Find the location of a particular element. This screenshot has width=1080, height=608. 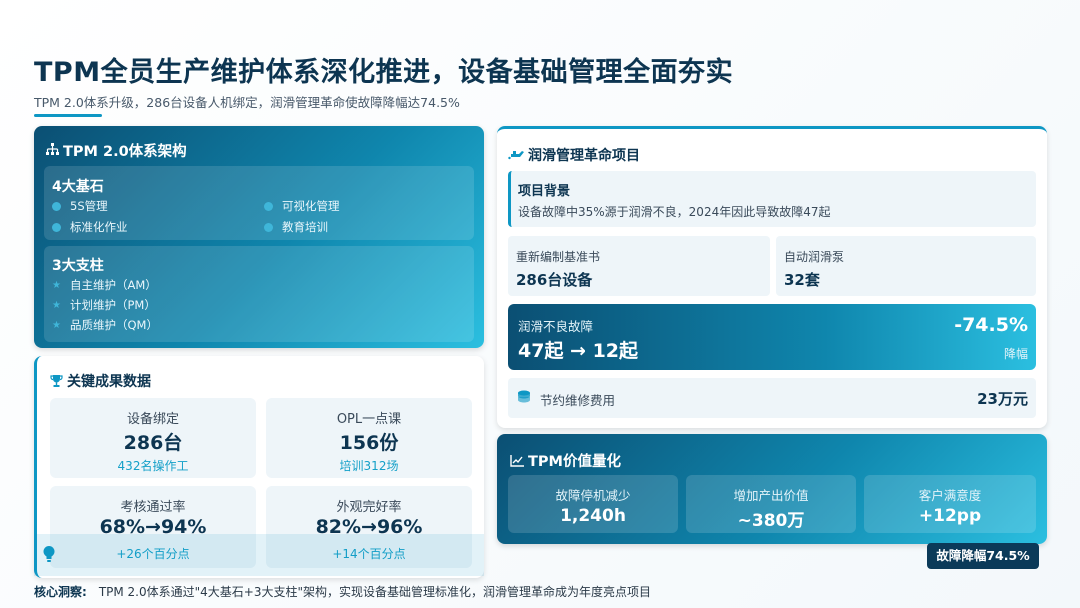

background-text: 设备故障中35%源于润滑不良，2024年因此导致故障47起 is located at coordinates (674, 212).